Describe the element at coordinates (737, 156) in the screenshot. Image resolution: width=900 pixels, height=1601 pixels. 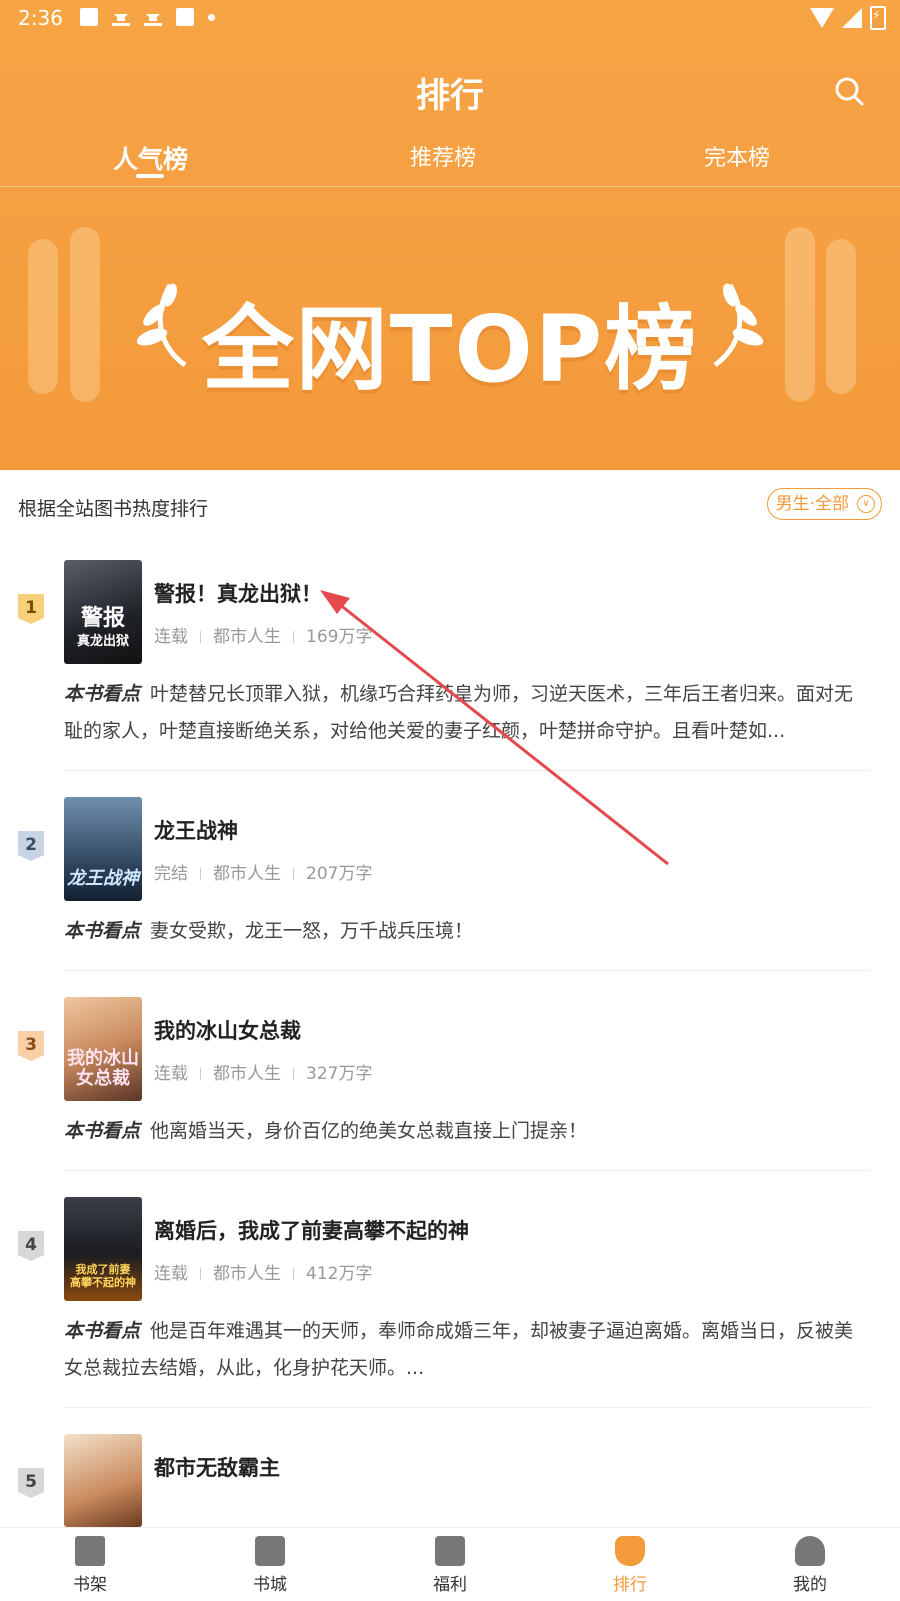
I see `tab-completed: 完本榜` at that location.